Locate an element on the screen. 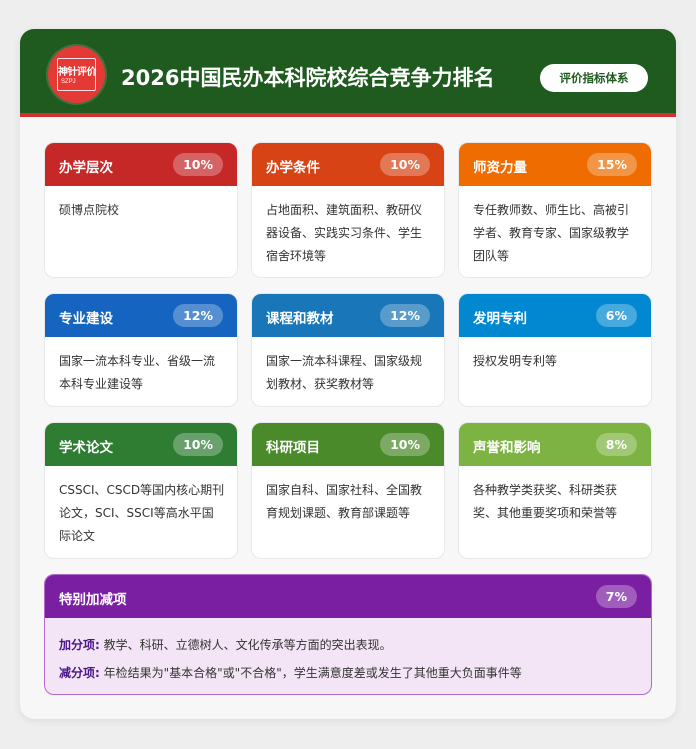  indicator-title: 声誉和影响 is located at coordinates (507, 448).